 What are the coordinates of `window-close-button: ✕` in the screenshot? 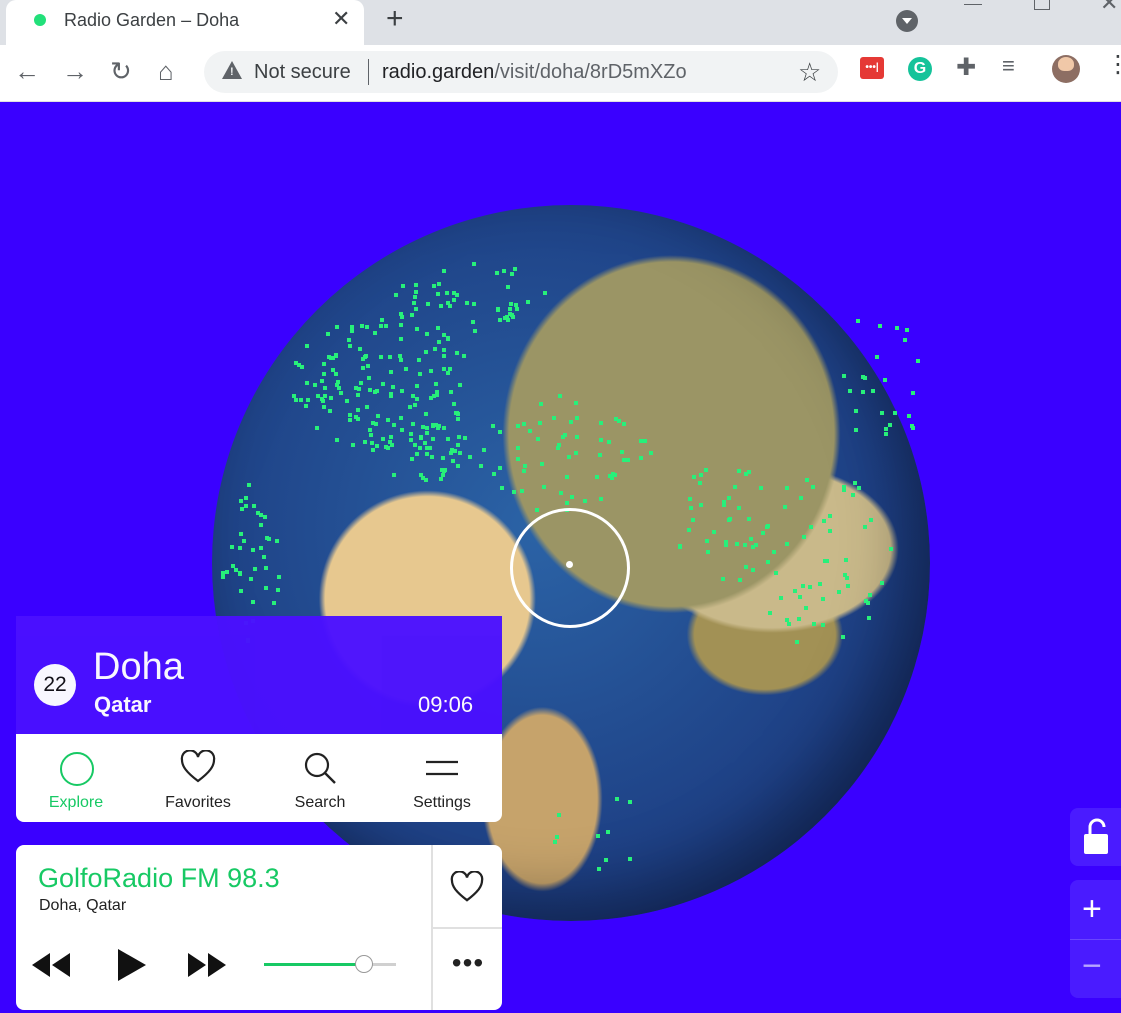 It's located at (1109, 8).